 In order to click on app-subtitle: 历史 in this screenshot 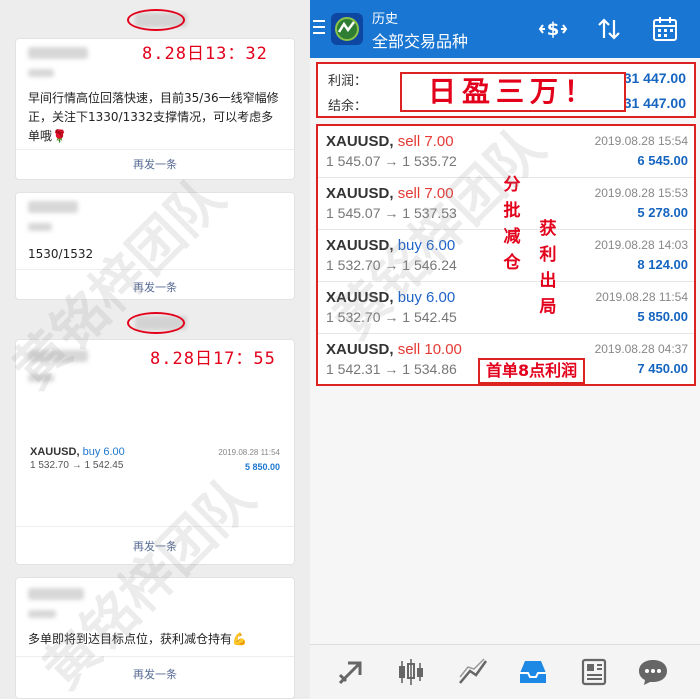, I will do `click(385, 19)`.